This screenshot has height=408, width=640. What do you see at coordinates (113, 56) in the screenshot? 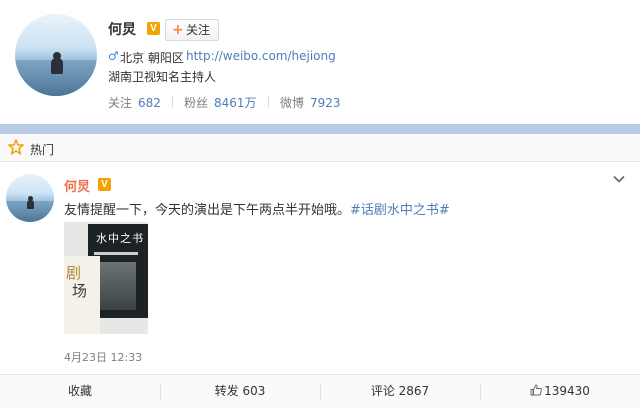
I see `male-icon: ♂` at bounding box center [113, 56].